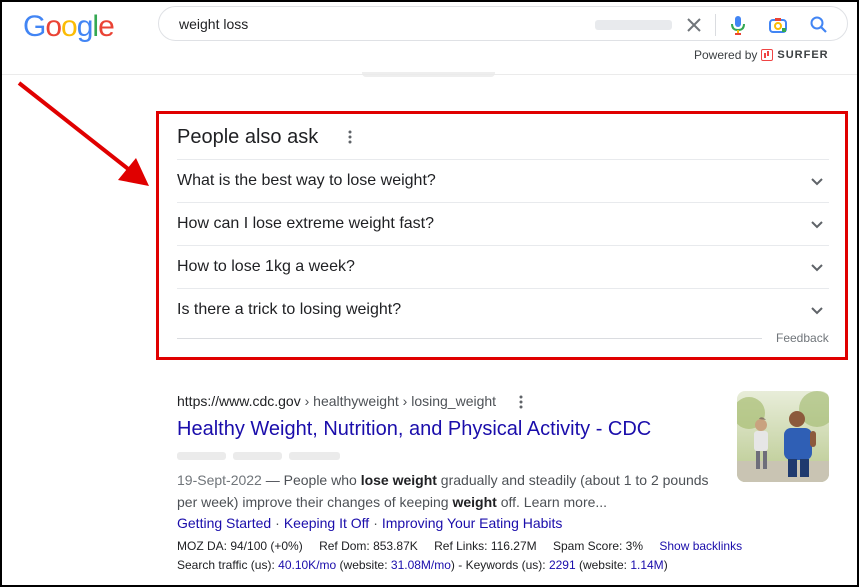 This screenshot has width=859, height=587. Describe the element at coordinates (503, 23) in the screenshot. I see `search-box: weight loss` at that location.